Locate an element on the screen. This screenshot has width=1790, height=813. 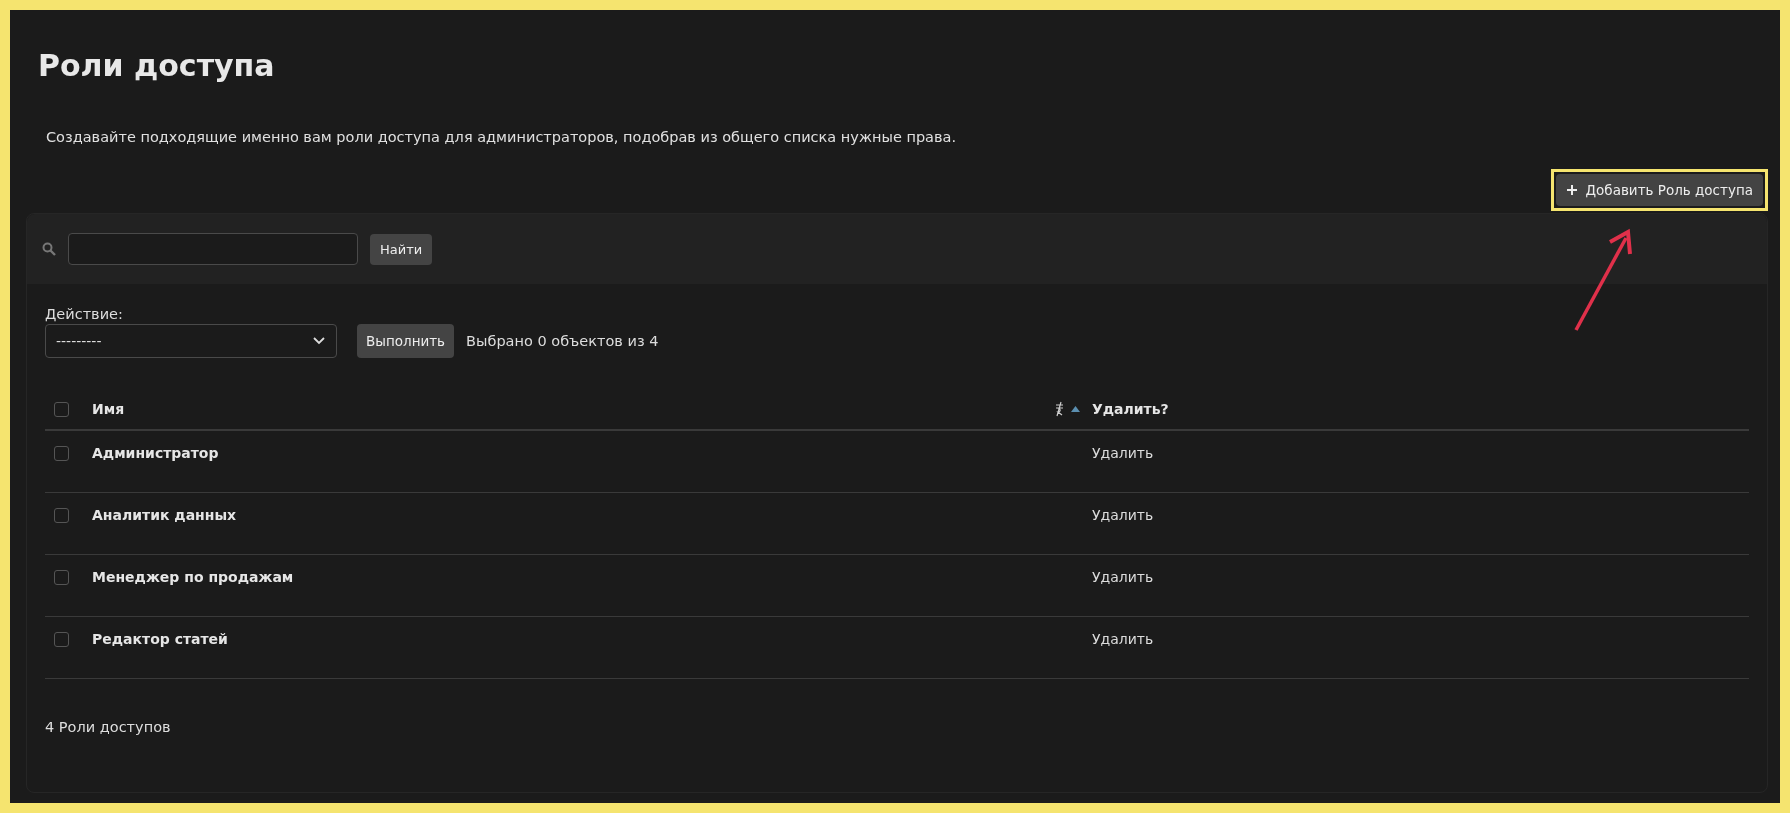
action-select: --------- is located at coordinates (191, 341).